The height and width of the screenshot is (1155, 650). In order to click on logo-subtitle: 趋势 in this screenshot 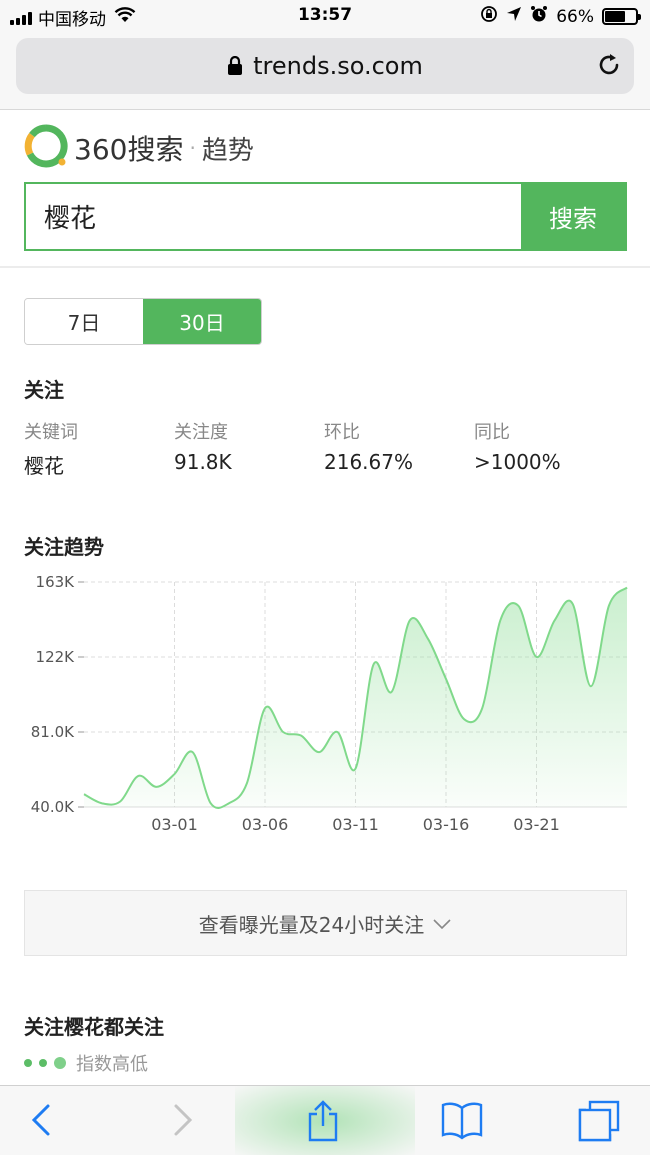, I will do `click(227, 150)`.